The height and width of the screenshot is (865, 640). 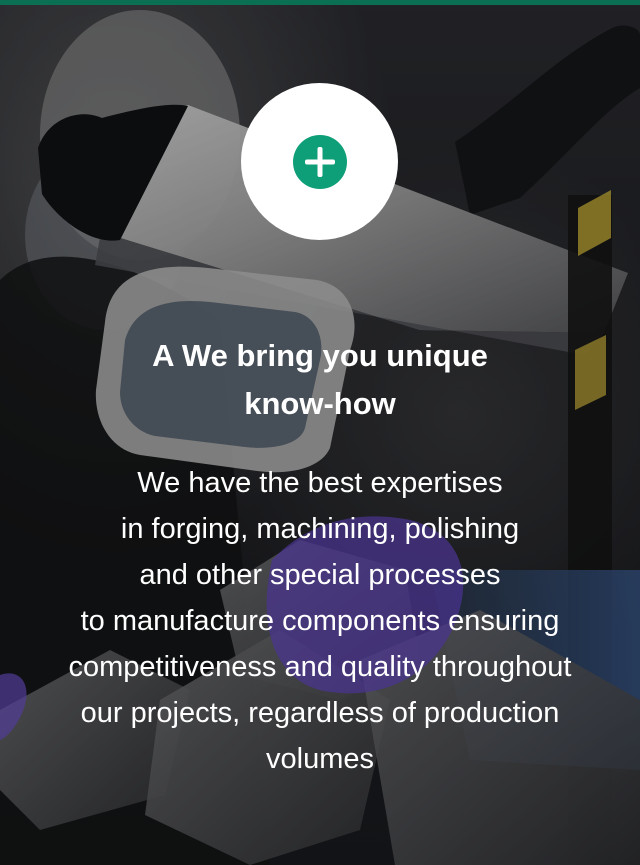 I want to click on body-line-2: in forging, machining, polishing, so click(x=320, y=529).